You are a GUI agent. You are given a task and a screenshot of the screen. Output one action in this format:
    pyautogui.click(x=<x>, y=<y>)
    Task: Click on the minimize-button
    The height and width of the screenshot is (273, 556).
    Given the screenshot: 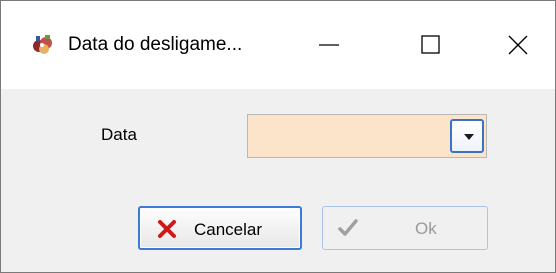 What is the action you would take?
    pyautogui.click(x=329, y=45)
    